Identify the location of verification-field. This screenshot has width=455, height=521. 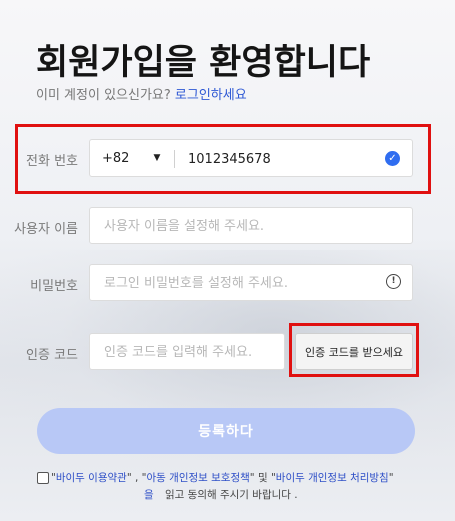
(187, 352).